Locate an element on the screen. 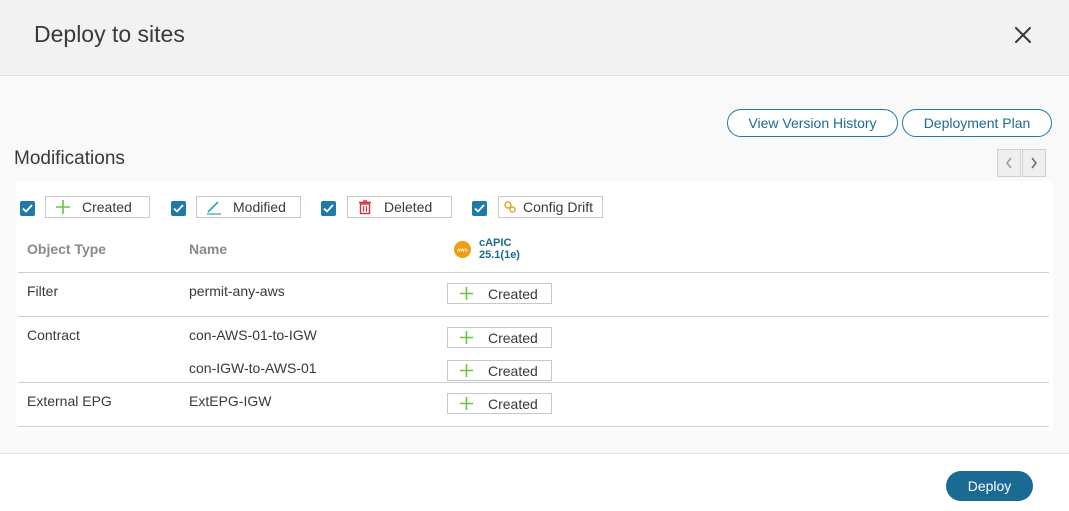  svg-text: aws is located at coordinates (462, 250).